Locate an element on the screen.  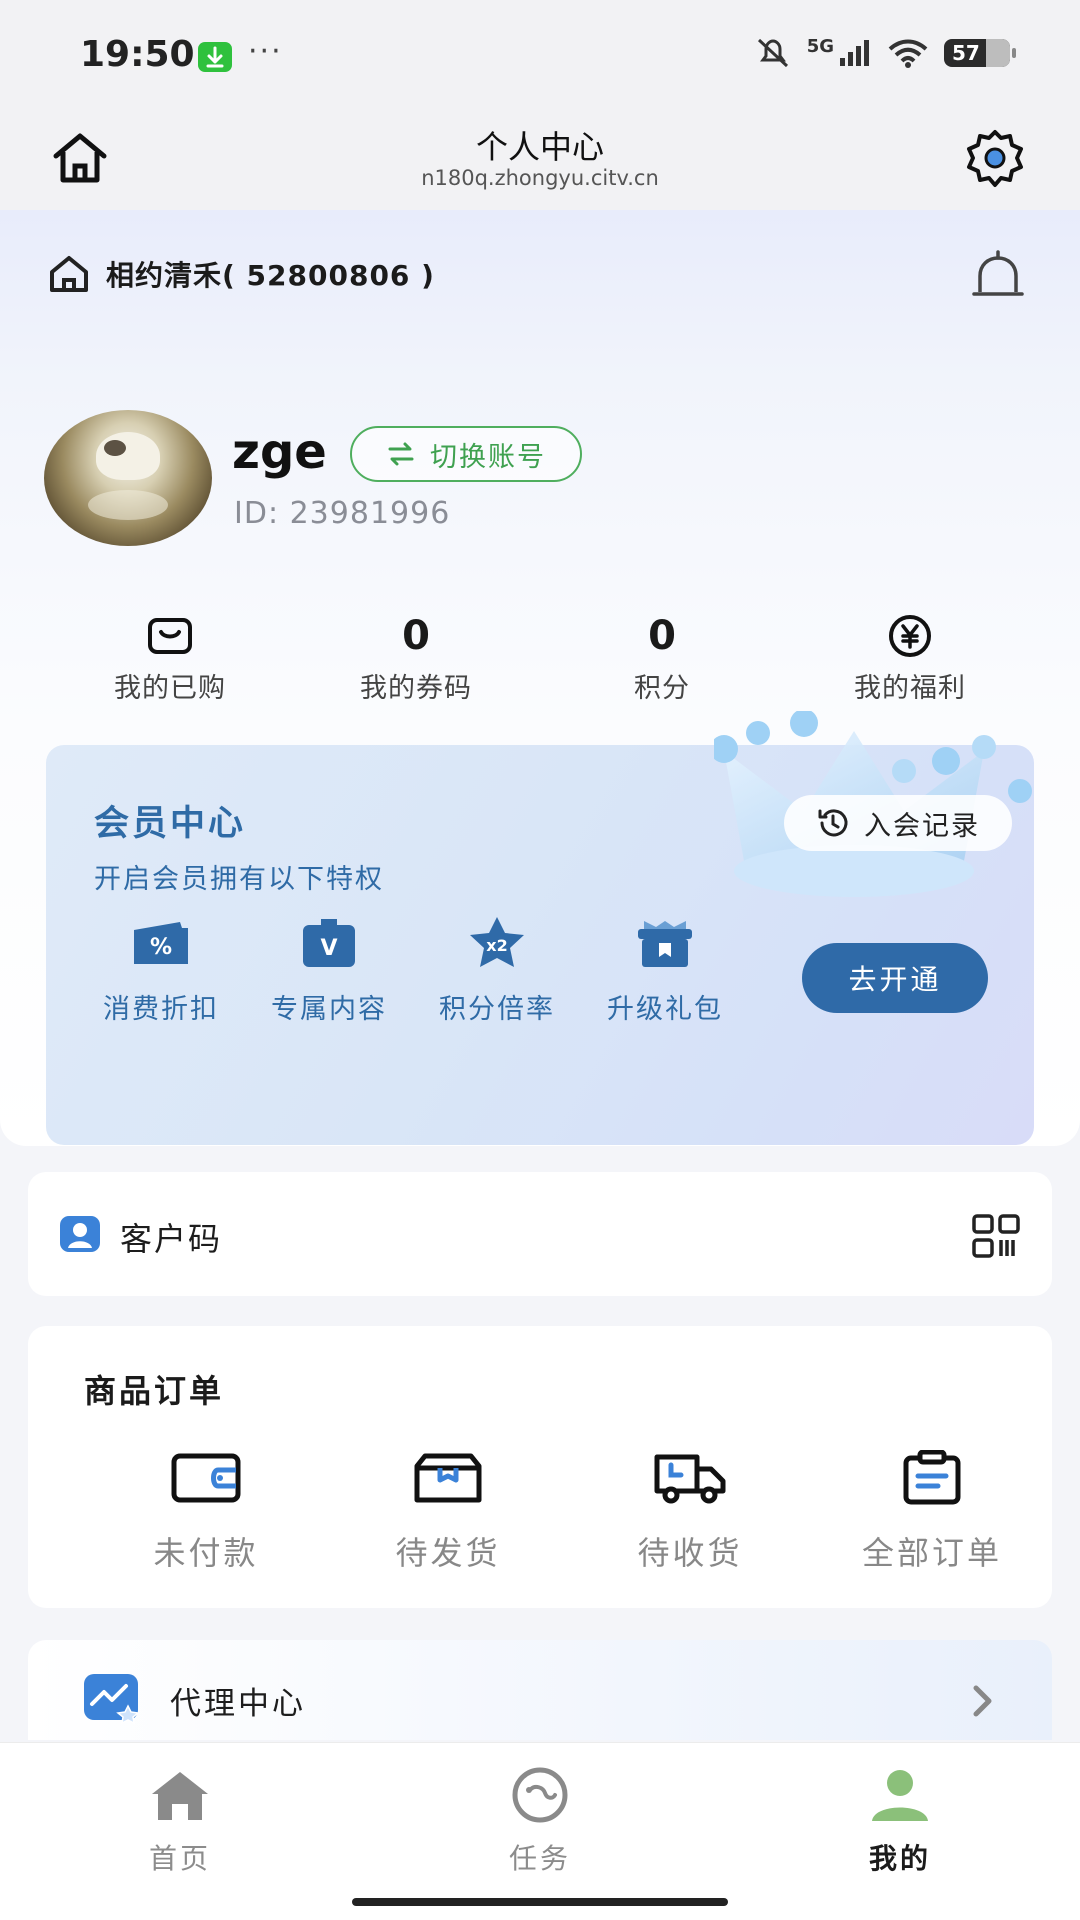
tab-label: 首页 is located at coordinates (179, 1858).